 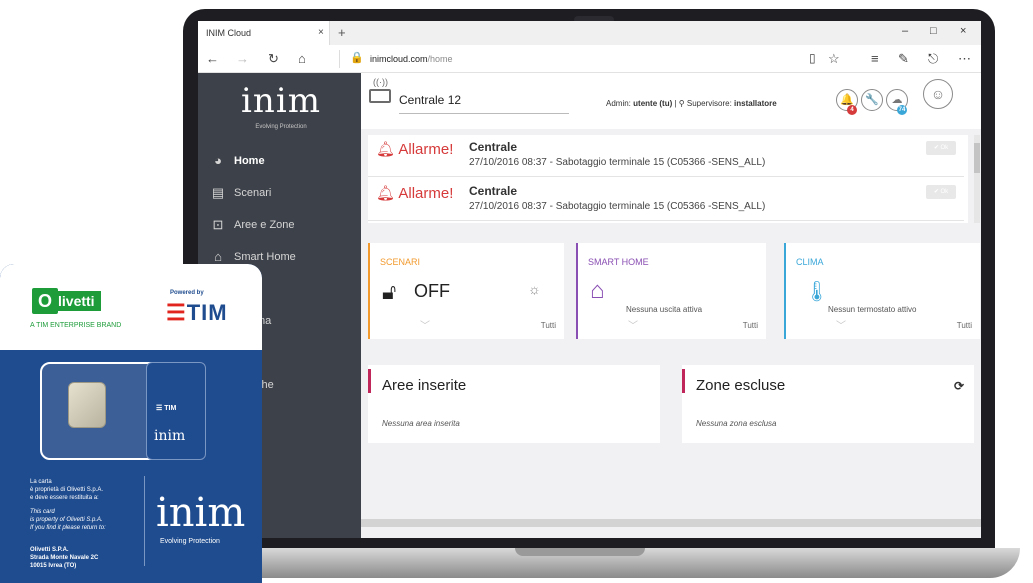 I want to click on address-bar: inimcloud.com/home, so click(x=411, y=59).